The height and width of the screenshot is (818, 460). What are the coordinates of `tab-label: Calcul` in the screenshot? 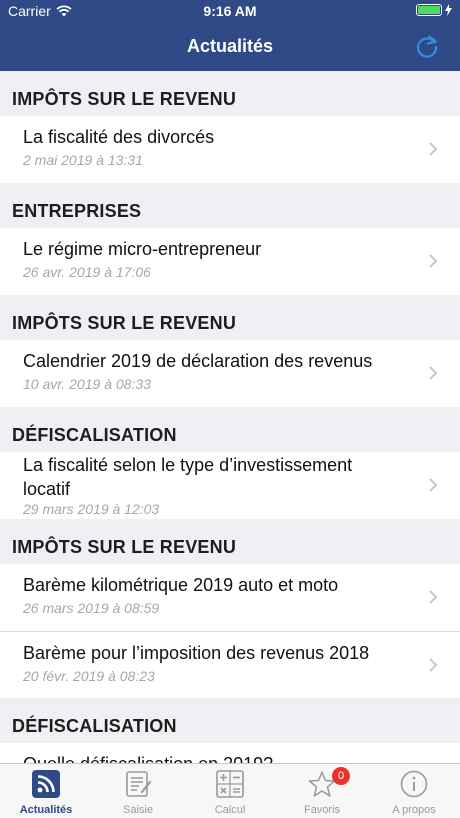 It's located at (230, 810).